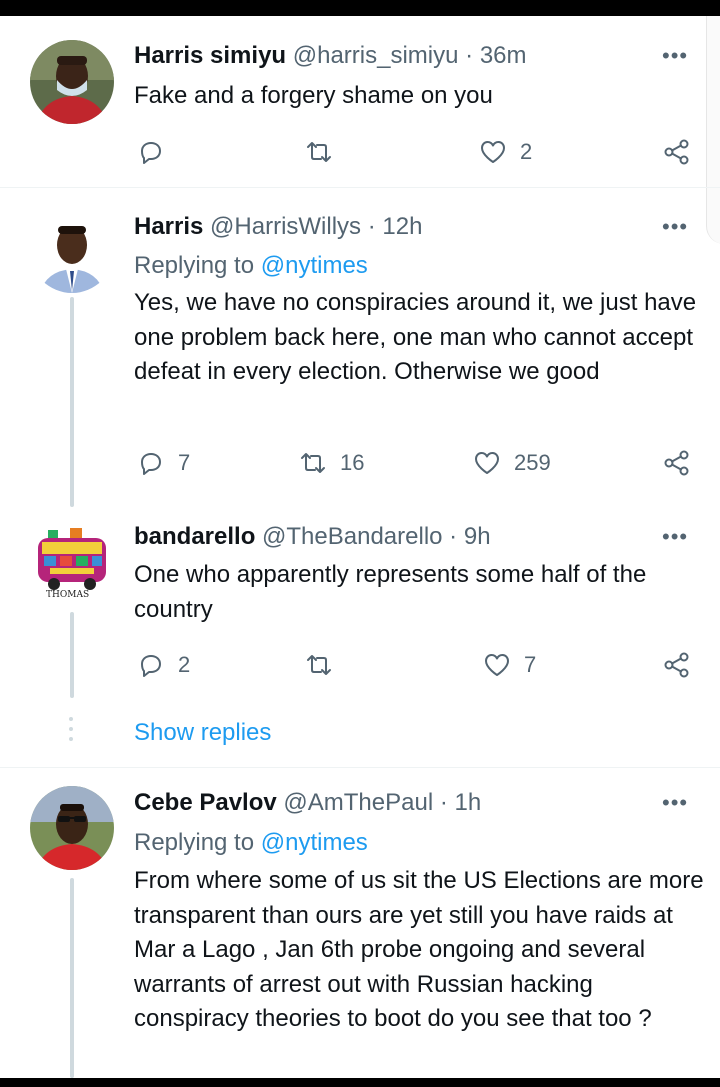  What do you see at coordinates (530, 664) in the screenshot?
I see `like-count: 7` at bounding box center [530, 664].